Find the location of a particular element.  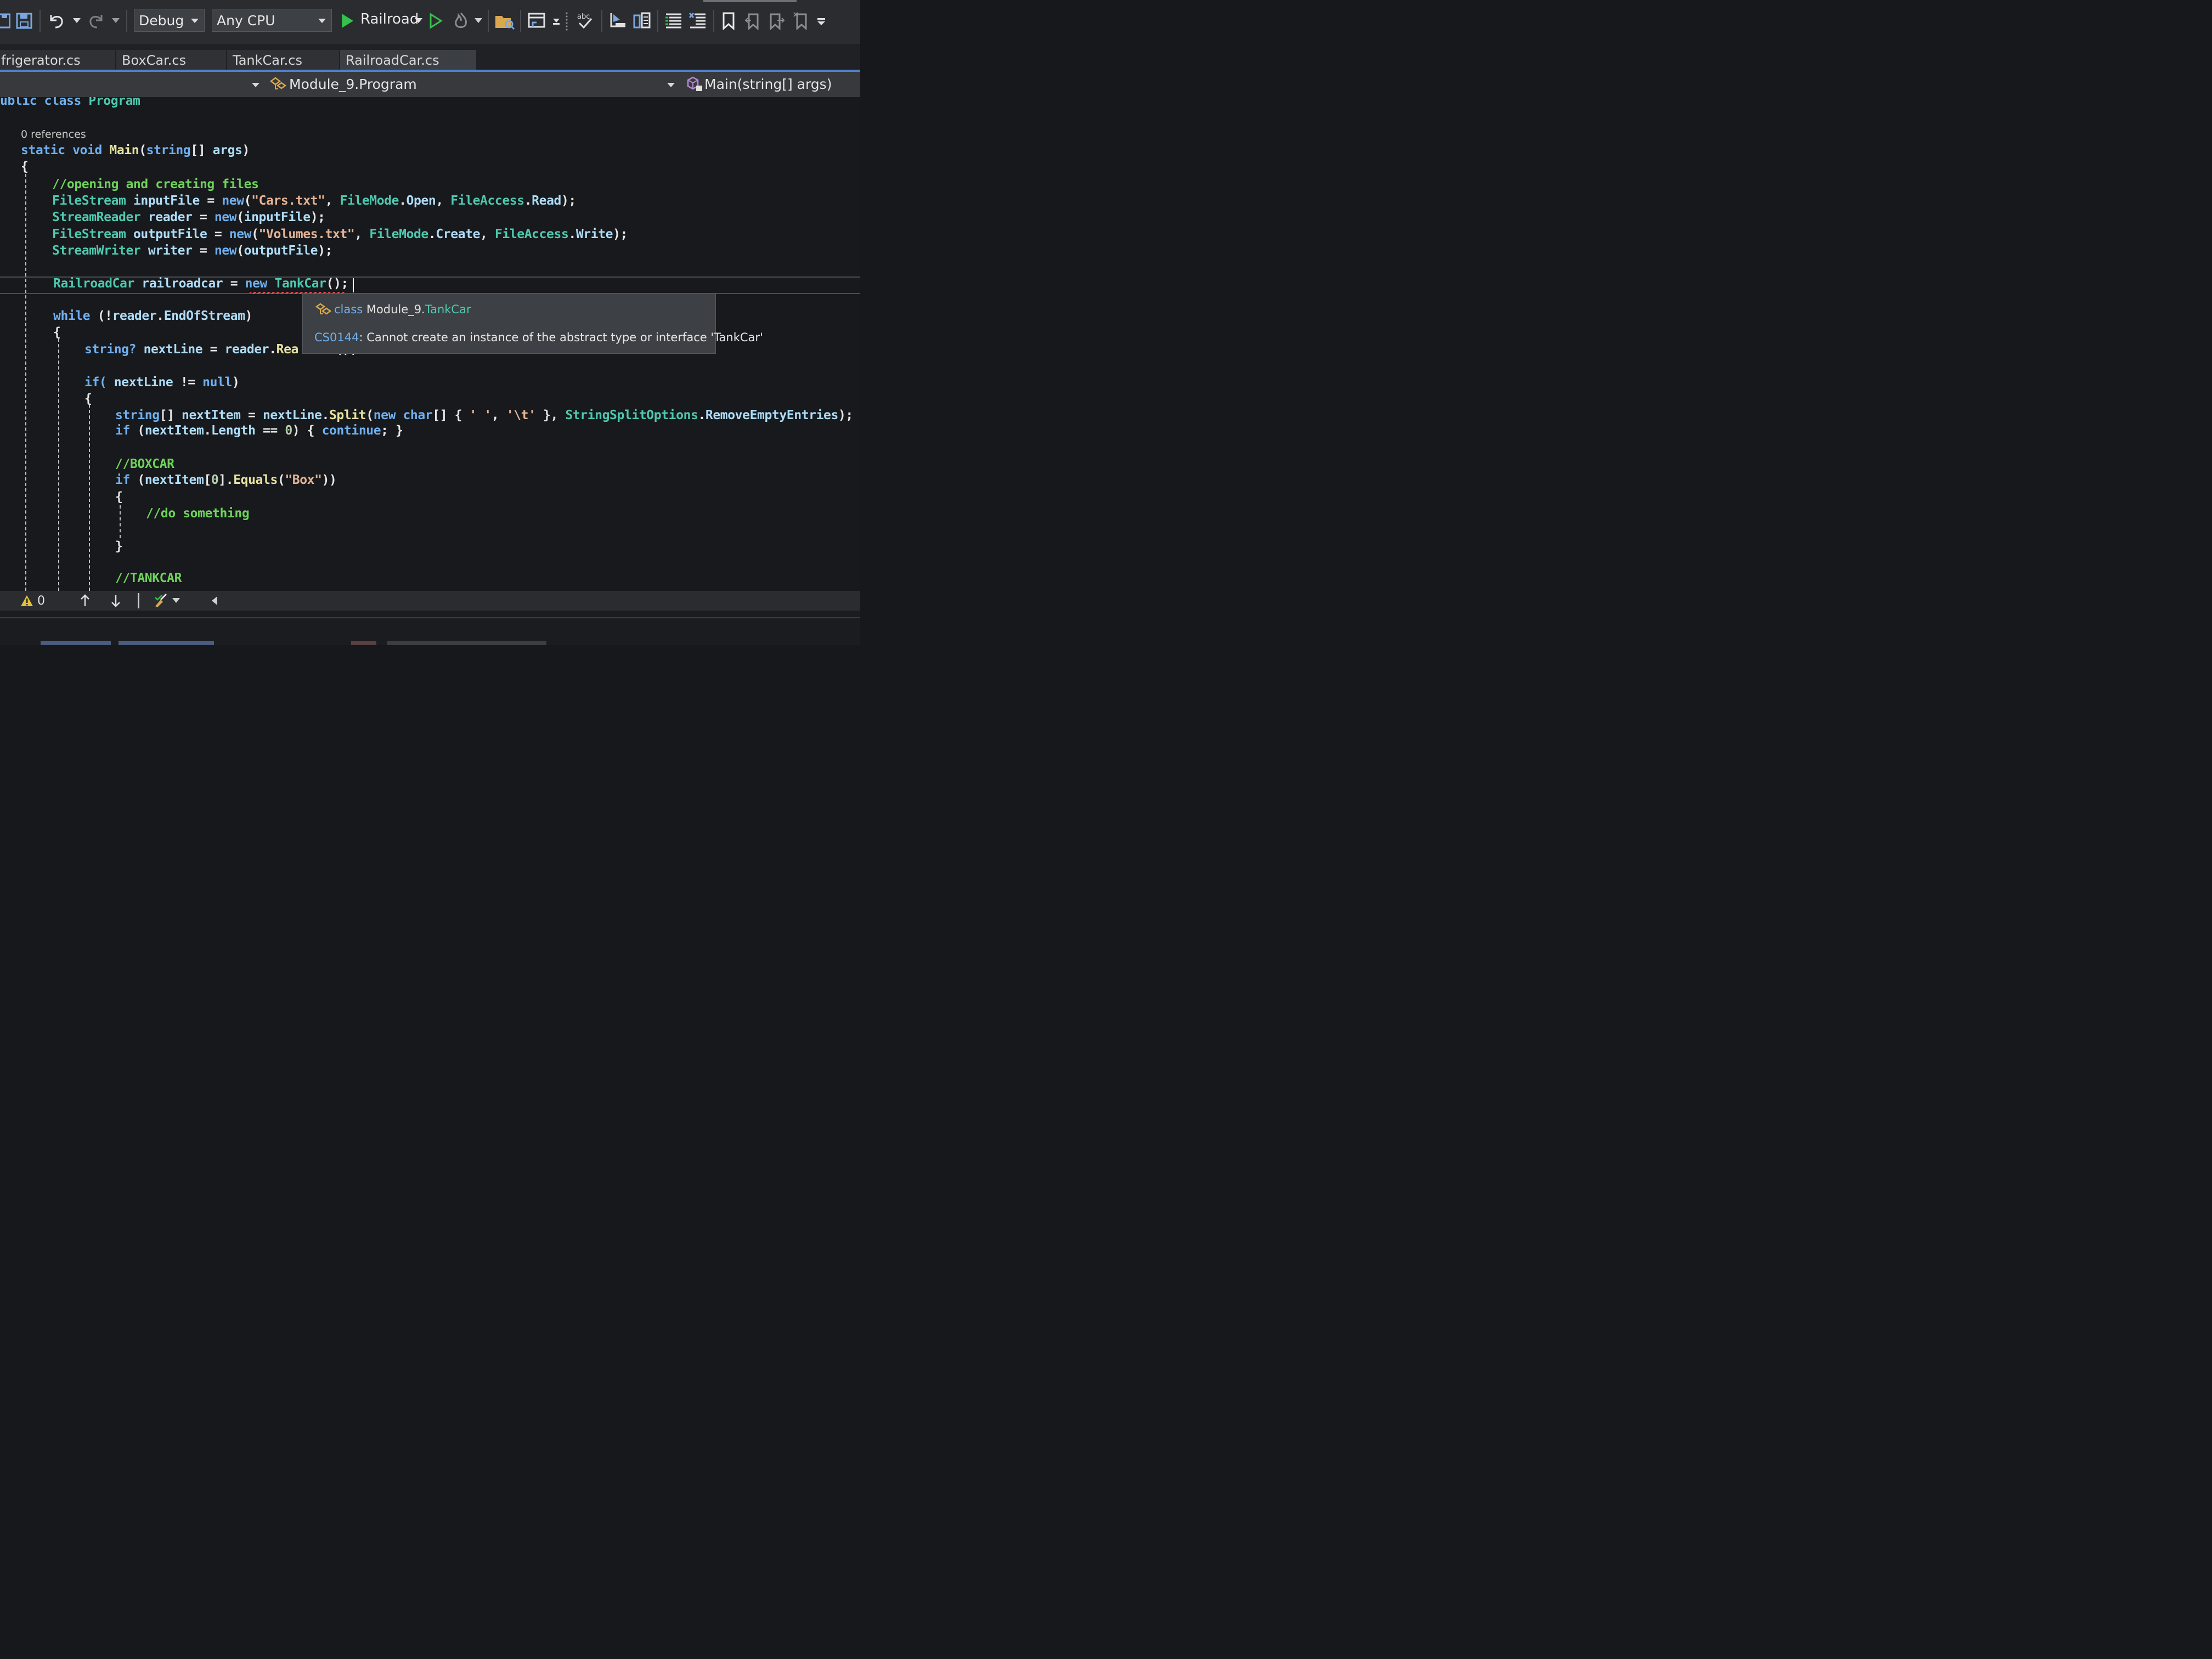

code-identifier: railroadcar is located at coordinates (183, 283).